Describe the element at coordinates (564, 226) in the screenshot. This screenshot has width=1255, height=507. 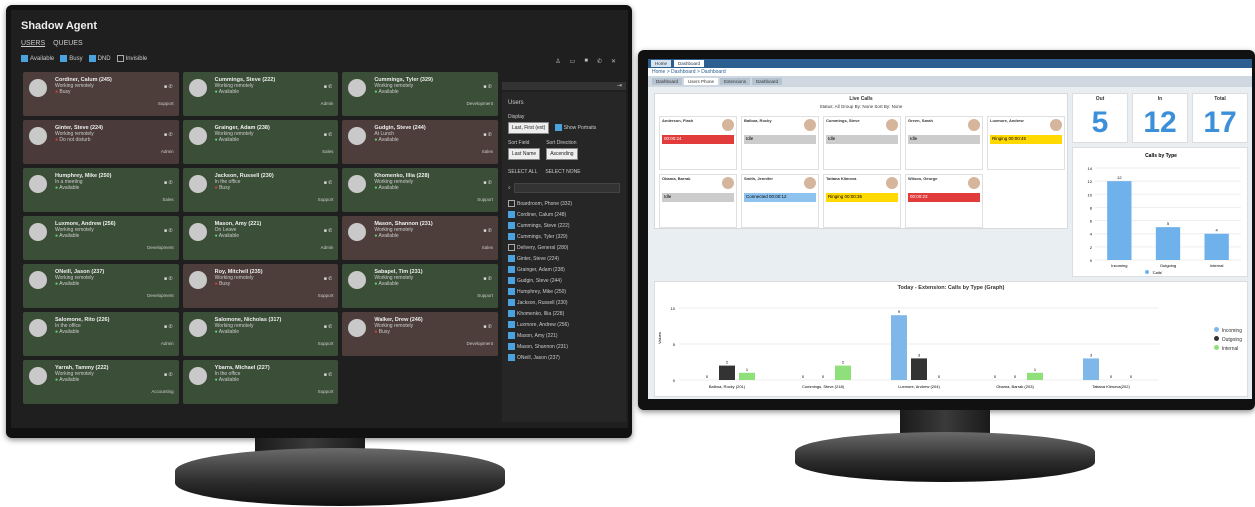
I see `user-list-item: Cummings, Steve (222)` at that location.